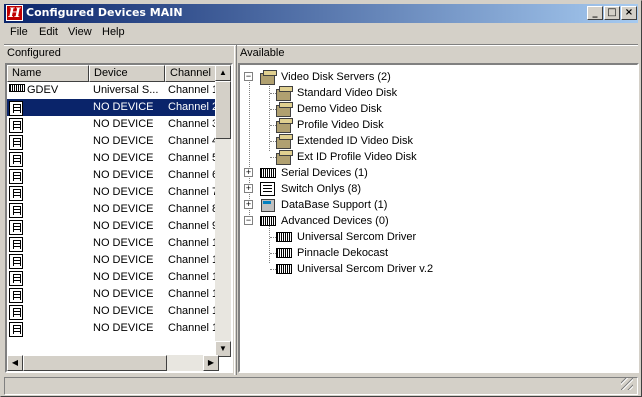 The height and width of the screenshot is (397, 642). I want to click on cell-channel: Channel 8, so click(193, 209).